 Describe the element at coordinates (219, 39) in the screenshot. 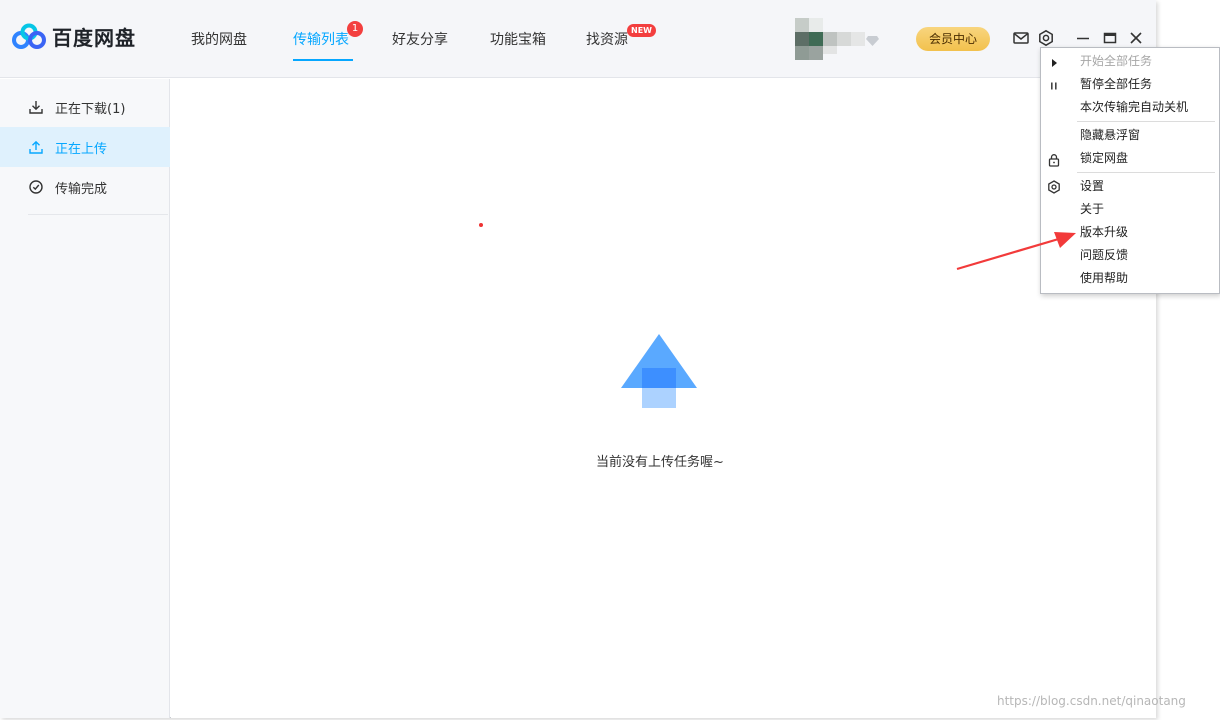

I see `nav-tab-my-disk: 我的网盘` at that location.